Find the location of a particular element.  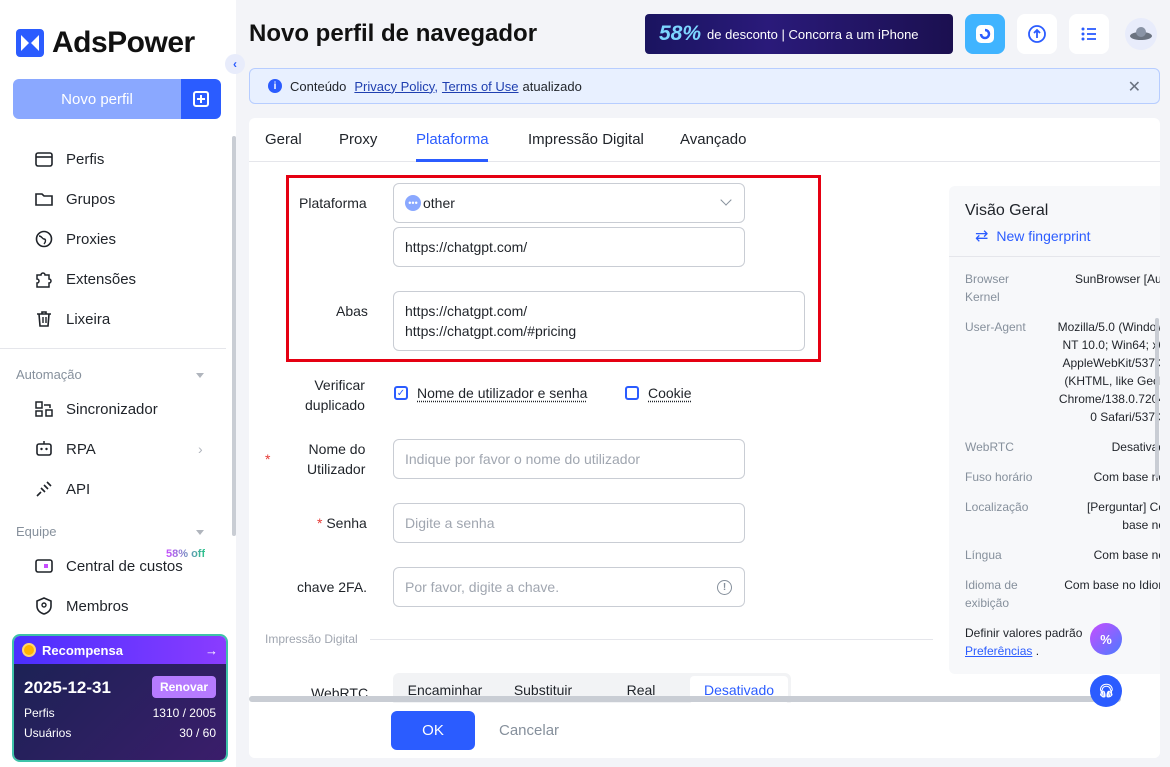

automation-section-toggle: Automação is located at coordinates (114, 374).